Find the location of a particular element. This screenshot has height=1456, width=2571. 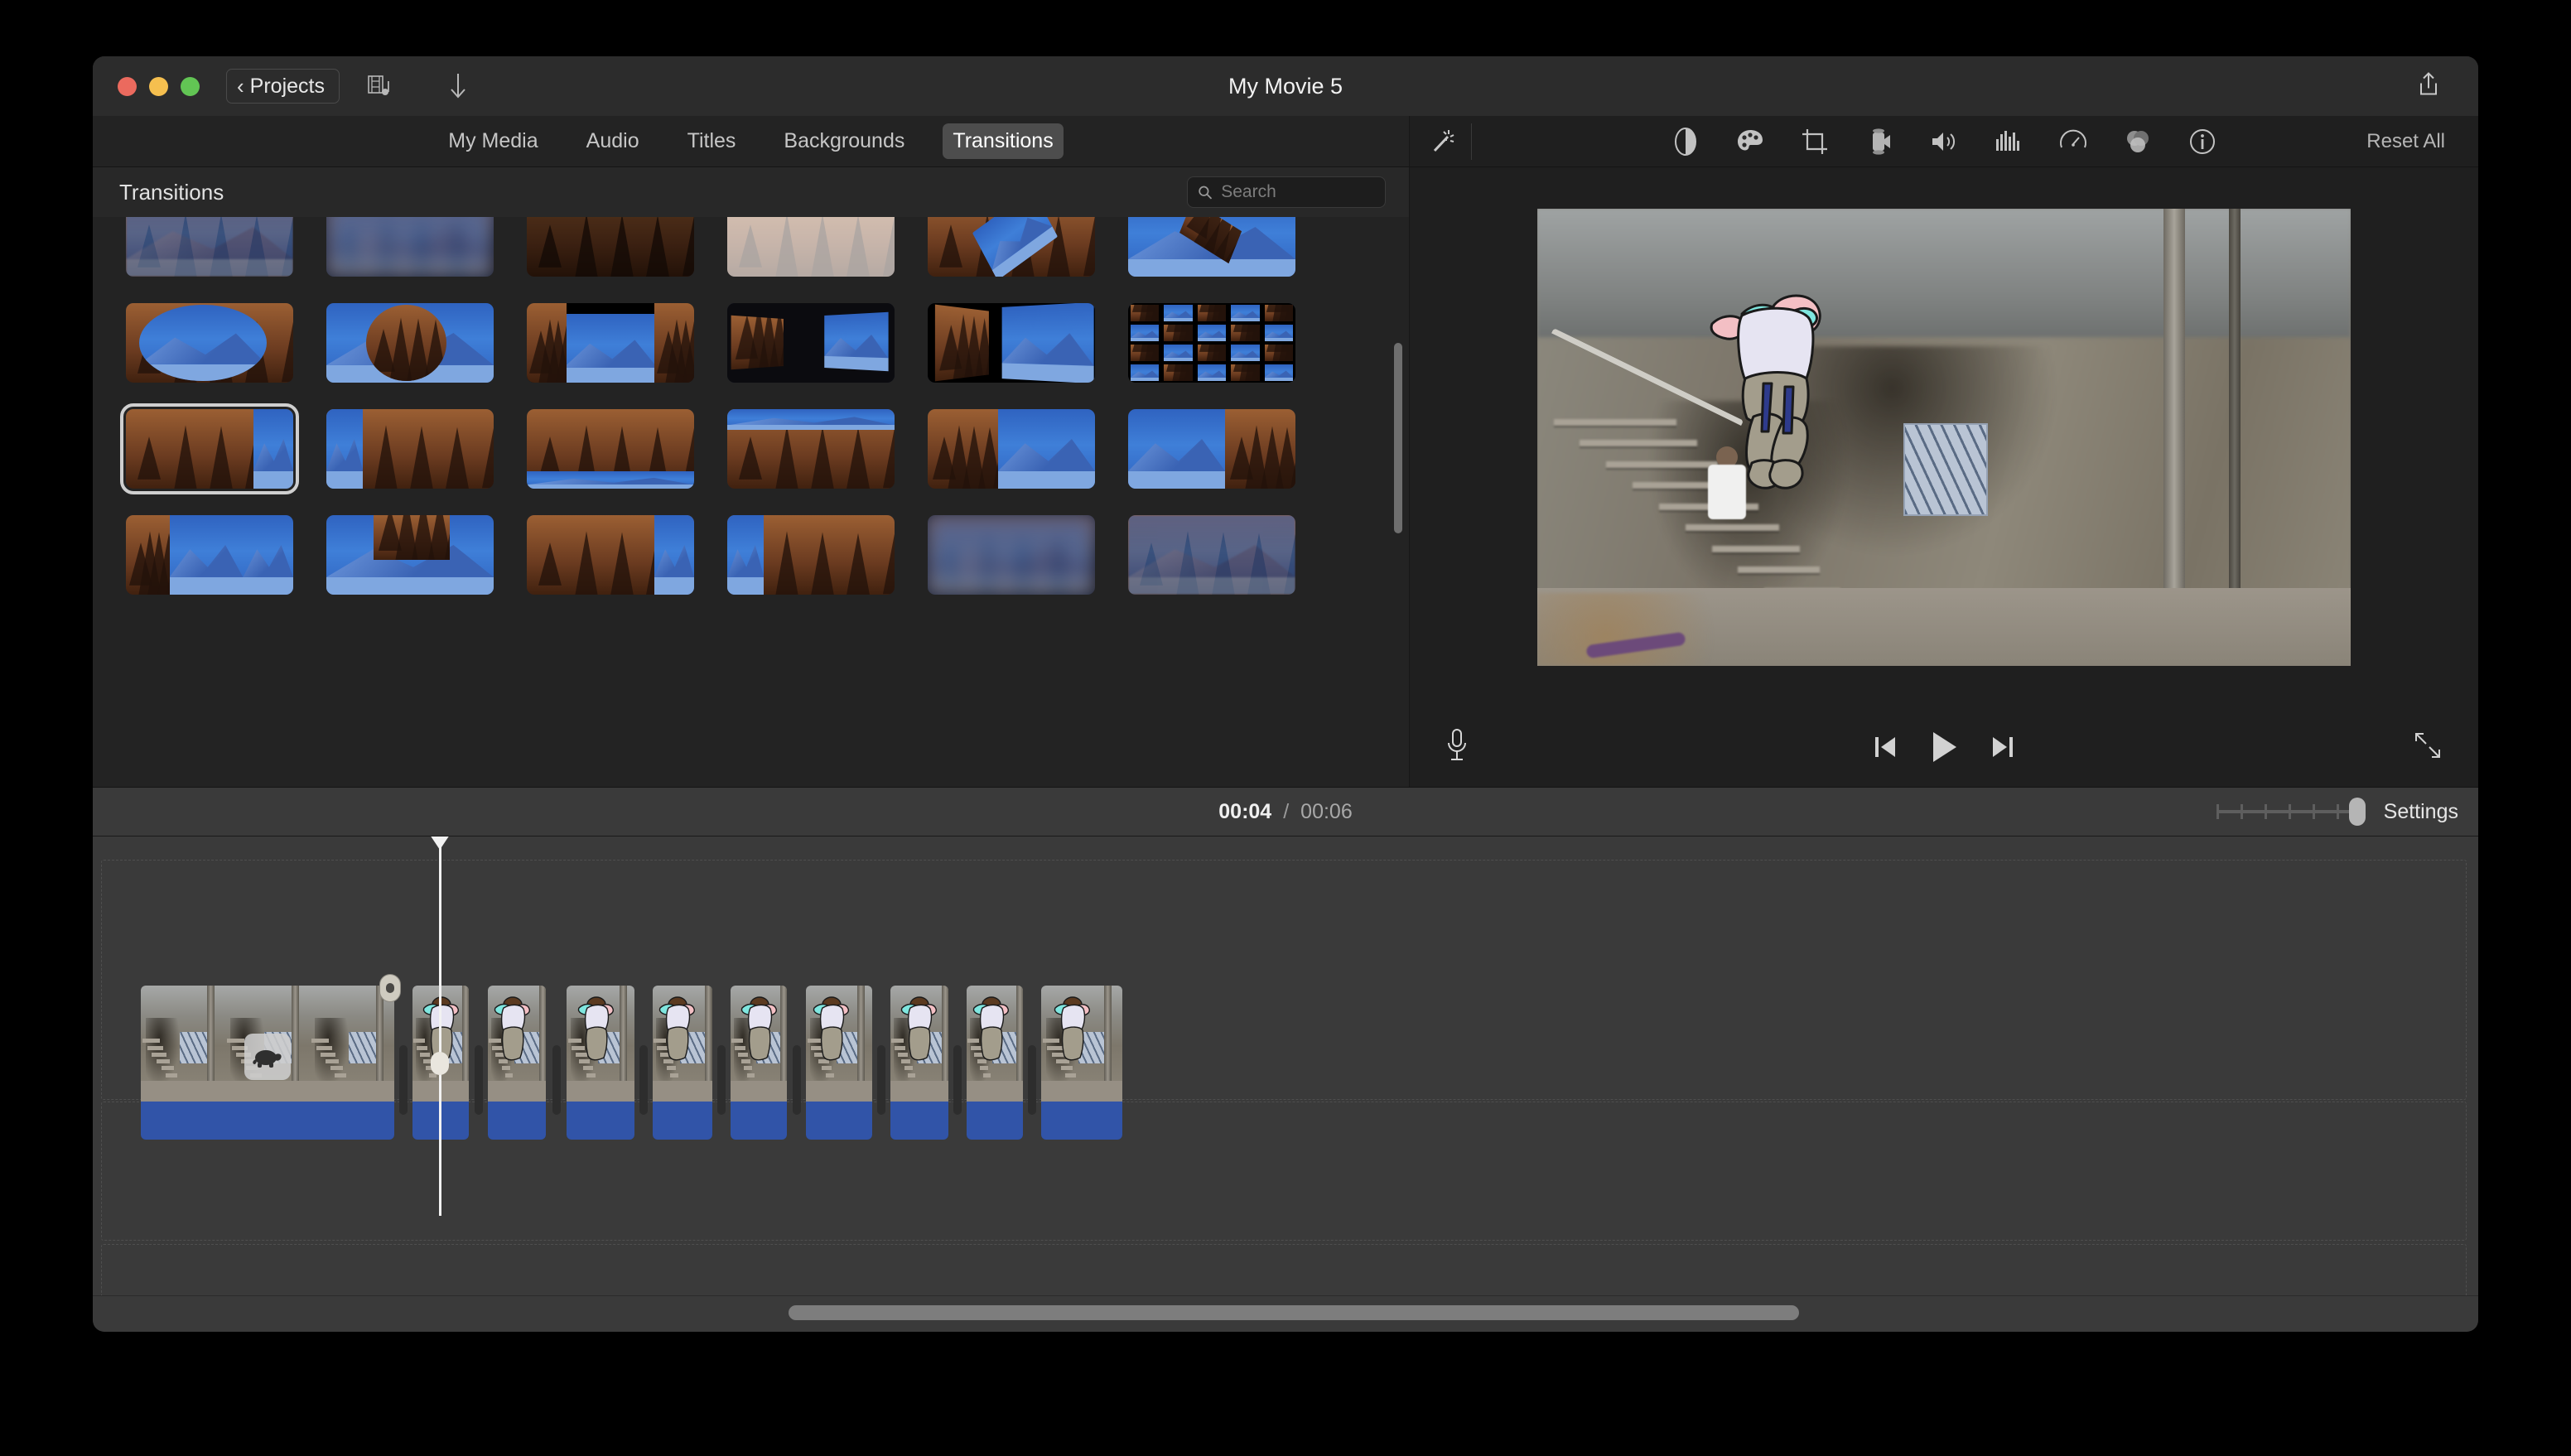

timeline-horizontal-scrollbar is located at coordinates (1294, 1312).